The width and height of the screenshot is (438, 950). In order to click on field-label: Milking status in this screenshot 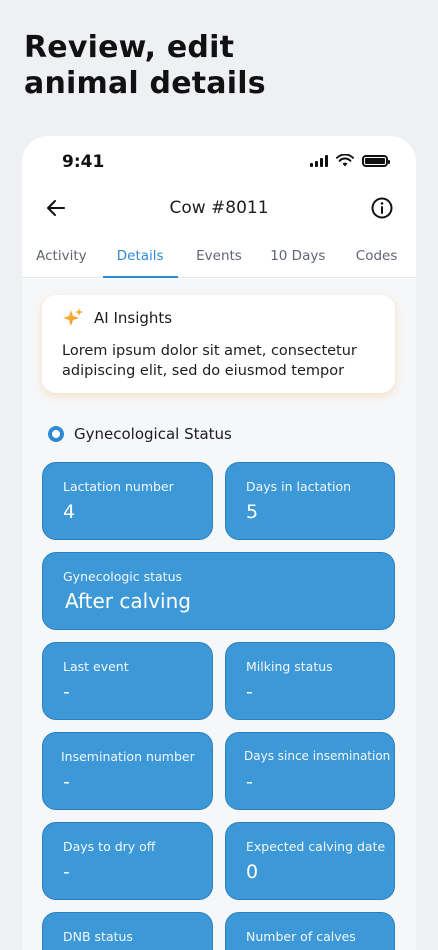, I will do `click(289, 666)`.